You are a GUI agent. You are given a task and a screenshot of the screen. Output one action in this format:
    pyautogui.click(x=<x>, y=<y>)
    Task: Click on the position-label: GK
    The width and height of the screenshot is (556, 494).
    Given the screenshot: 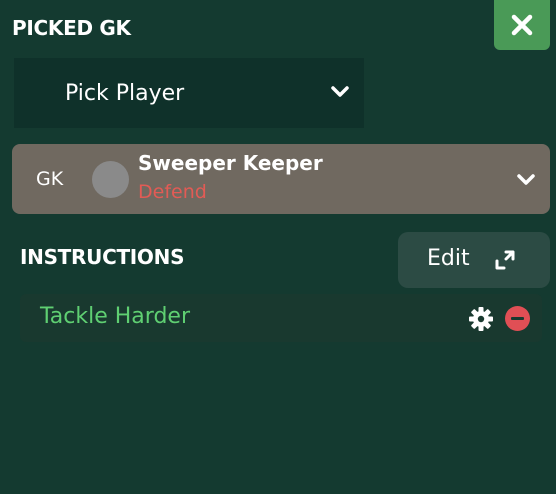 What is the action you would take?
    pyautogui.click(x=50, y=179)
    